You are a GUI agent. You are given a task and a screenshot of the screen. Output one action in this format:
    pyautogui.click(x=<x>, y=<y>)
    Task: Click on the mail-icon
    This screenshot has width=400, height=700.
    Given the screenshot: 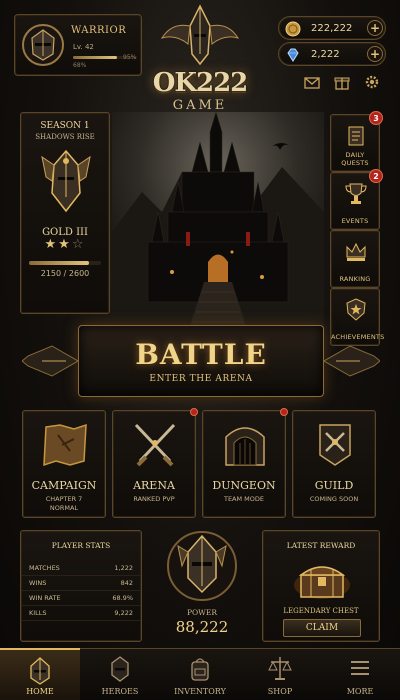 What is the action you would take?
    pyautogui.click(x=312, y=83)
    